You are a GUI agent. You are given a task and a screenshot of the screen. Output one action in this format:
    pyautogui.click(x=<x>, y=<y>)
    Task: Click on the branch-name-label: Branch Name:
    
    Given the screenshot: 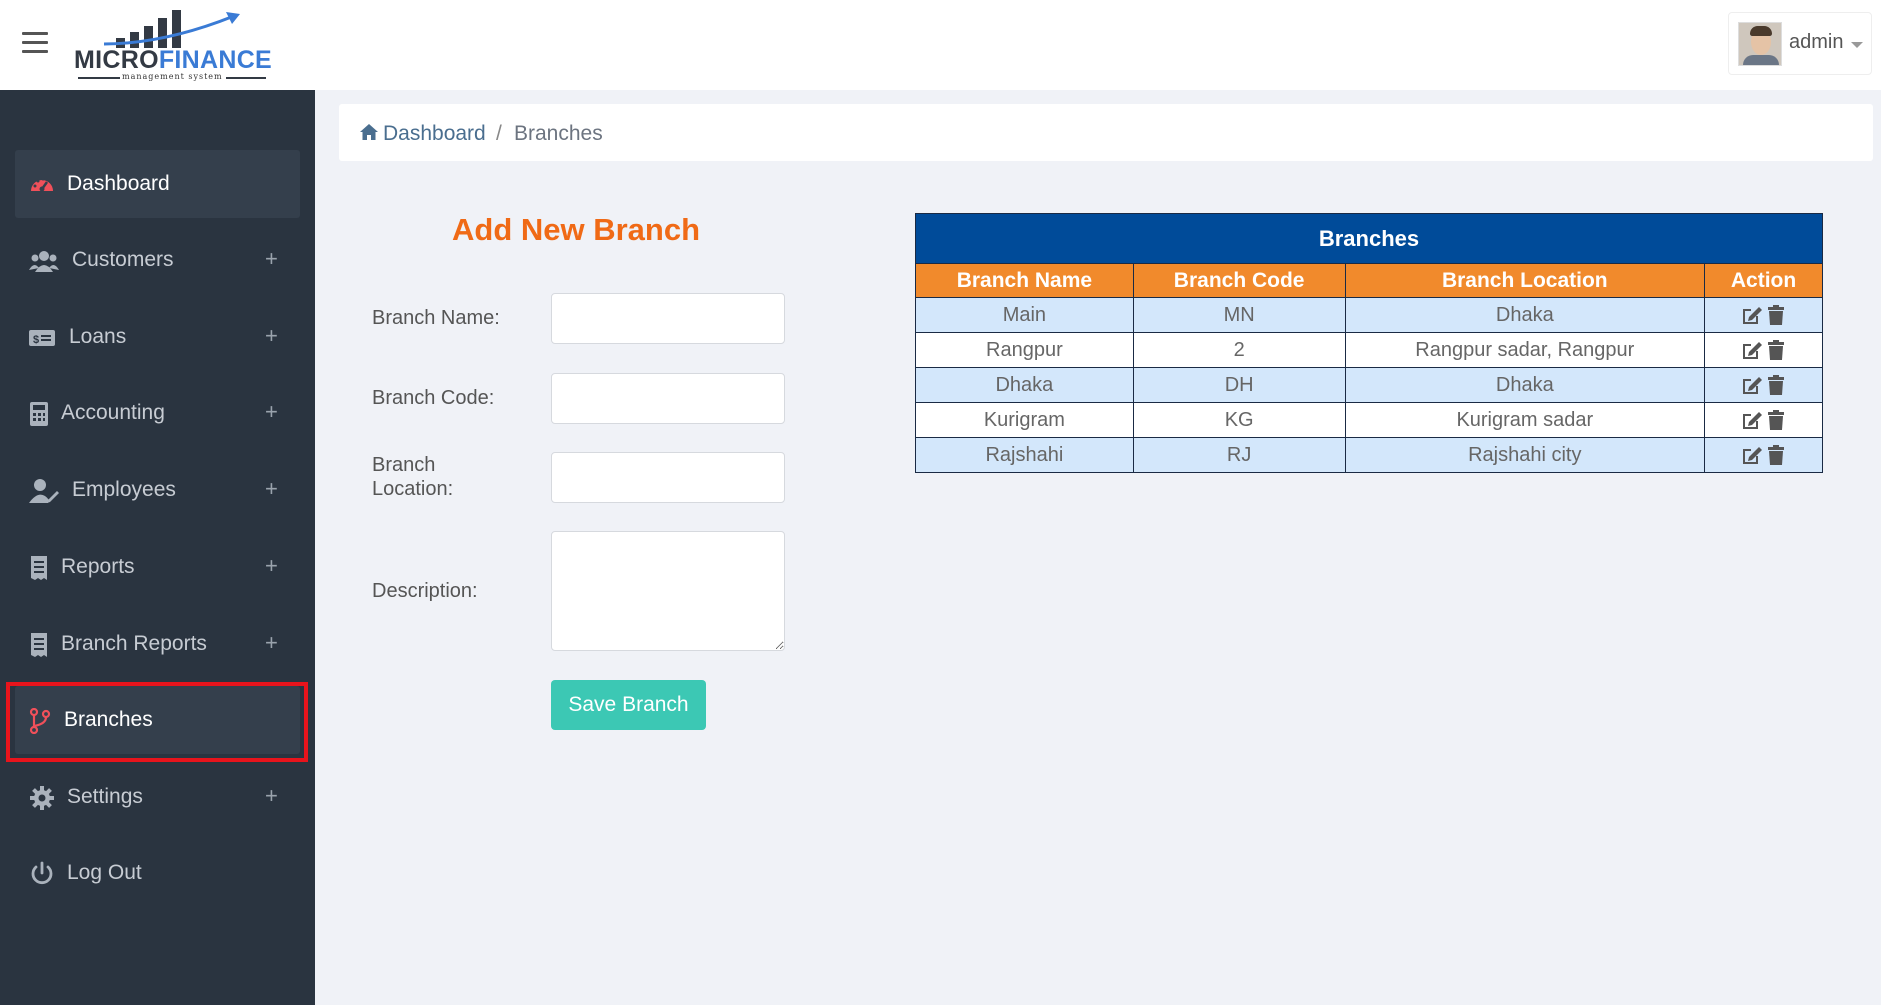 What is the action you would take?
    pyautogui.click(x=436, y=318)
    